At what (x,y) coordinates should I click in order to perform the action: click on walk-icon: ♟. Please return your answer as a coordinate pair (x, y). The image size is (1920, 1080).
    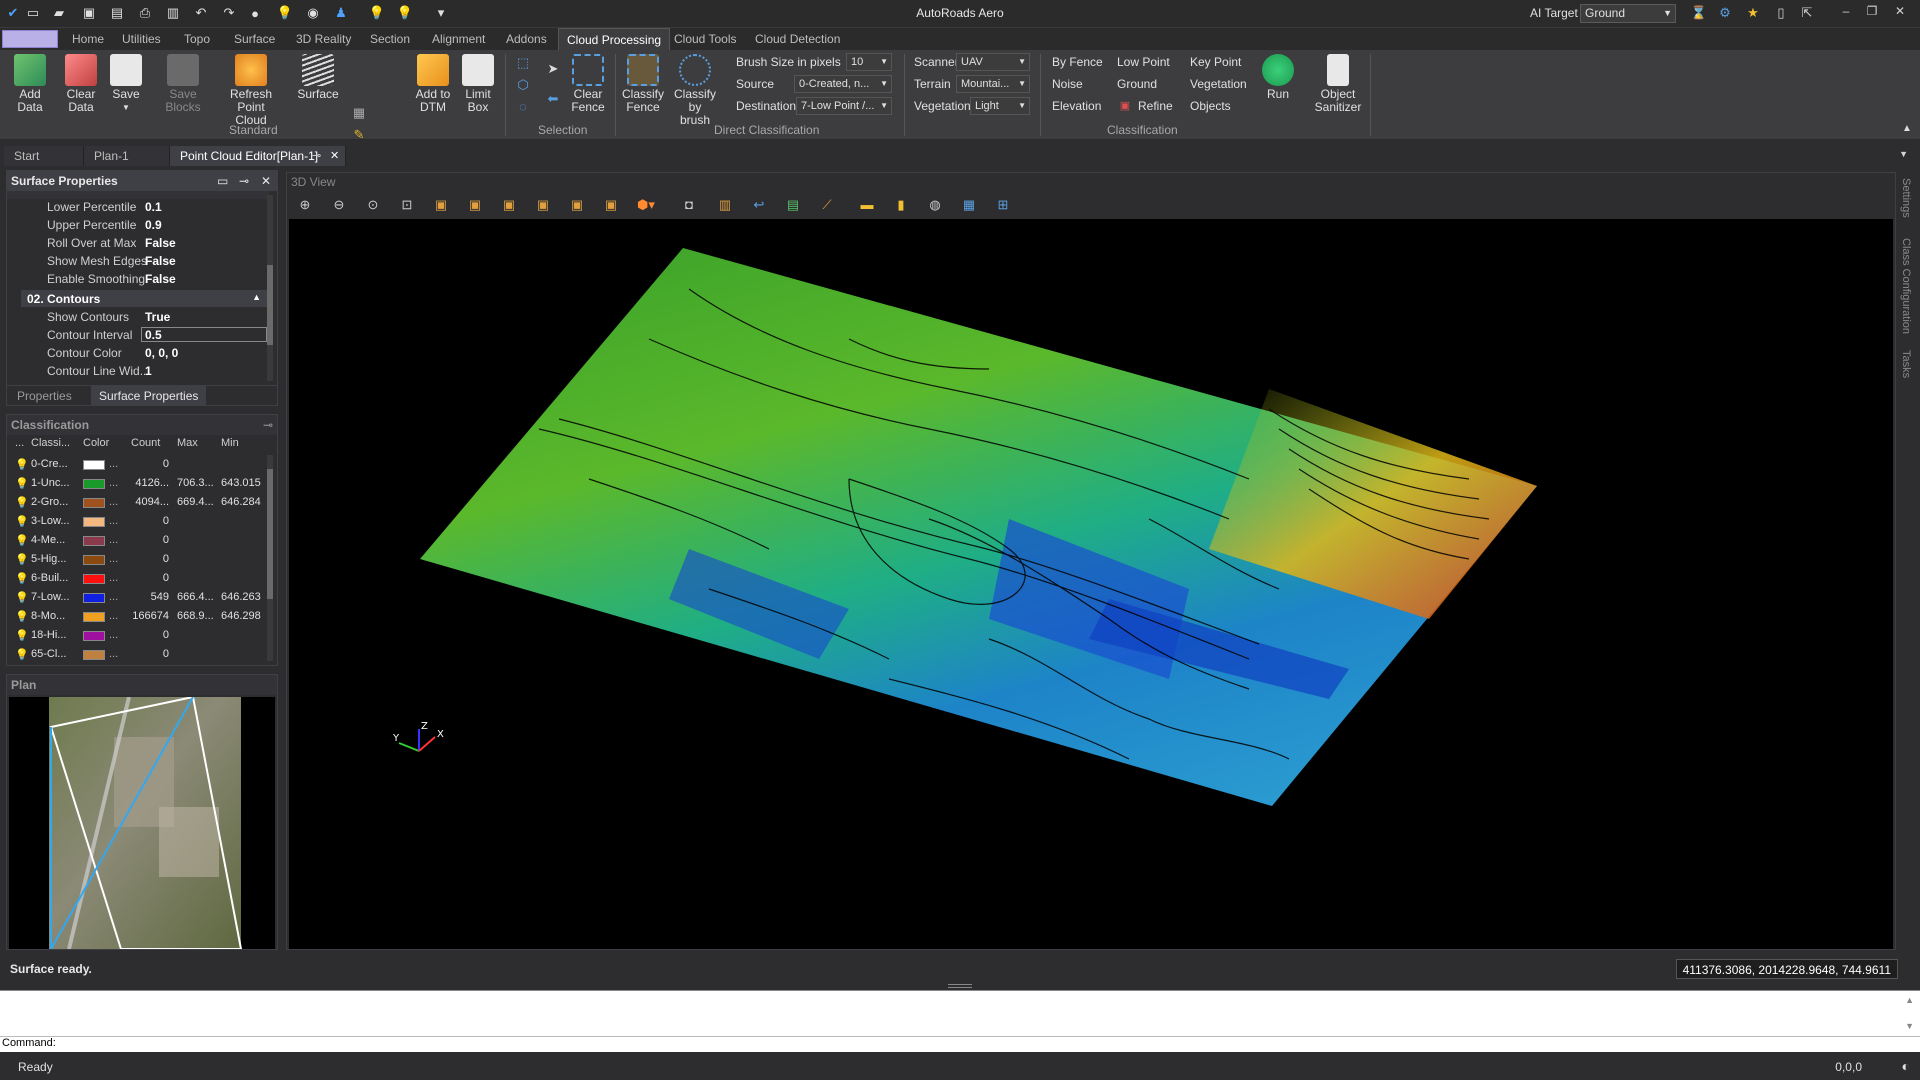
    Looking at the image, I should click on (341, 13).